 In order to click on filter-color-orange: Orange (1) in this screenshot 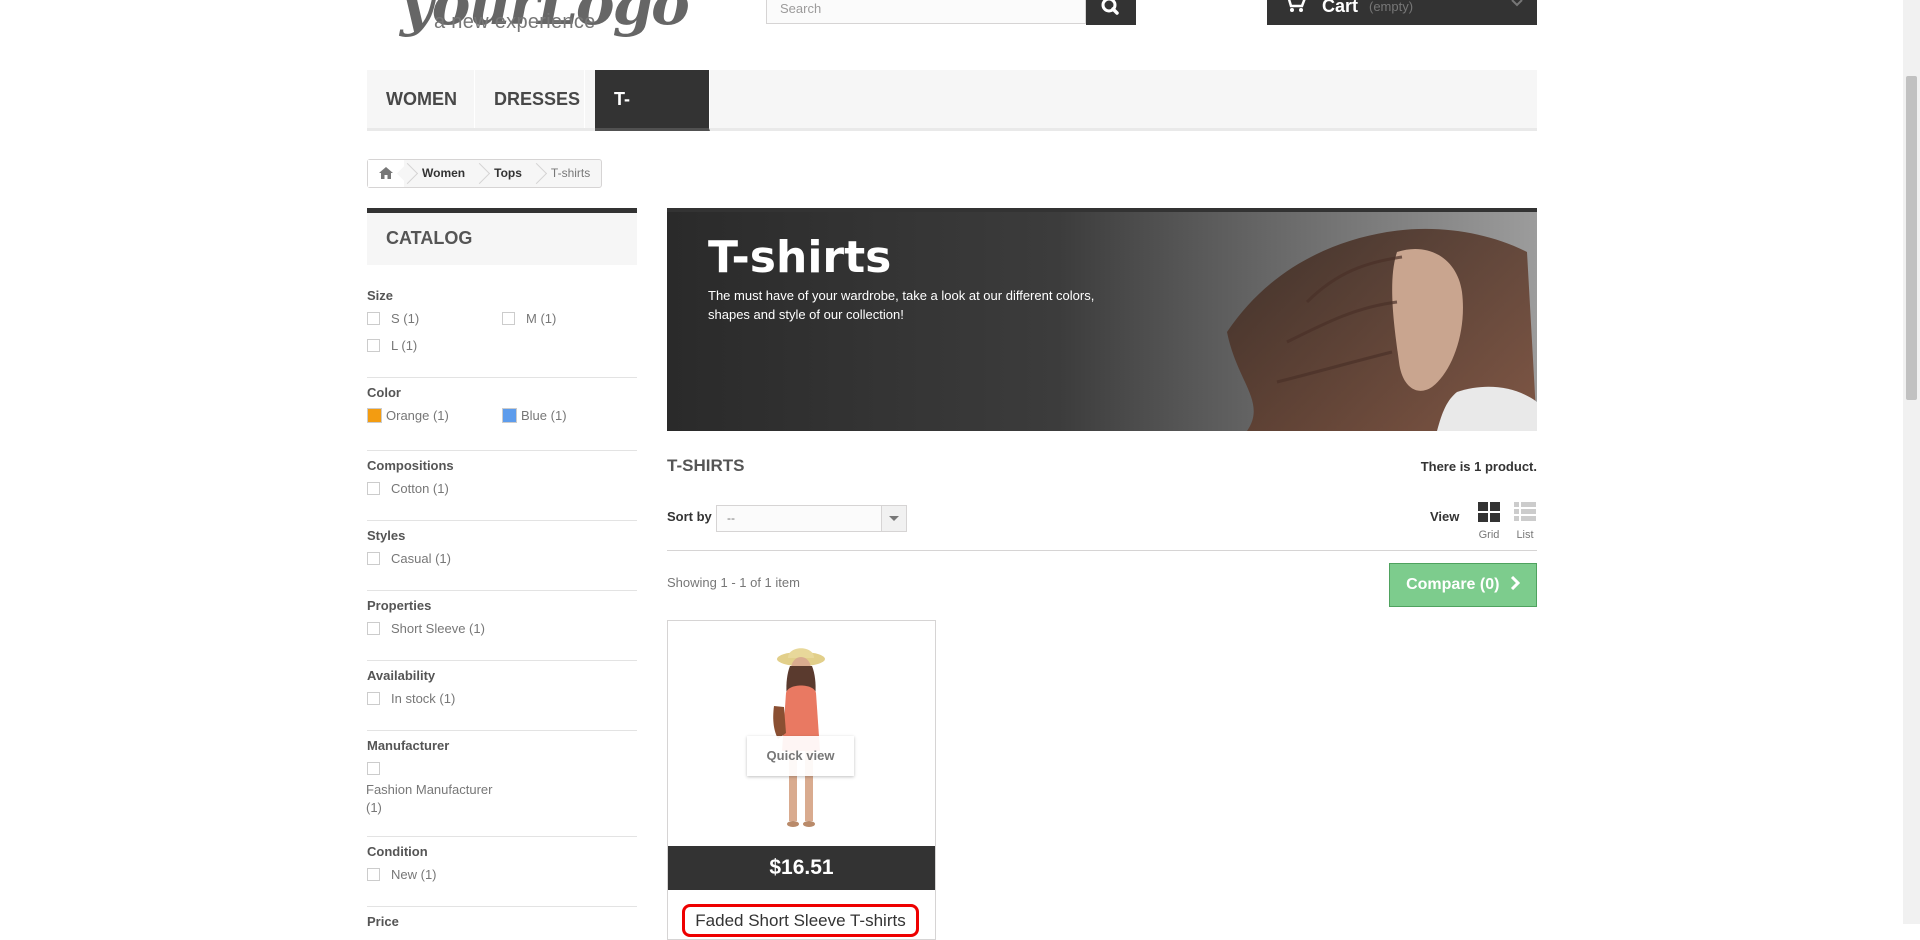, I will do `click(408, 415)`.